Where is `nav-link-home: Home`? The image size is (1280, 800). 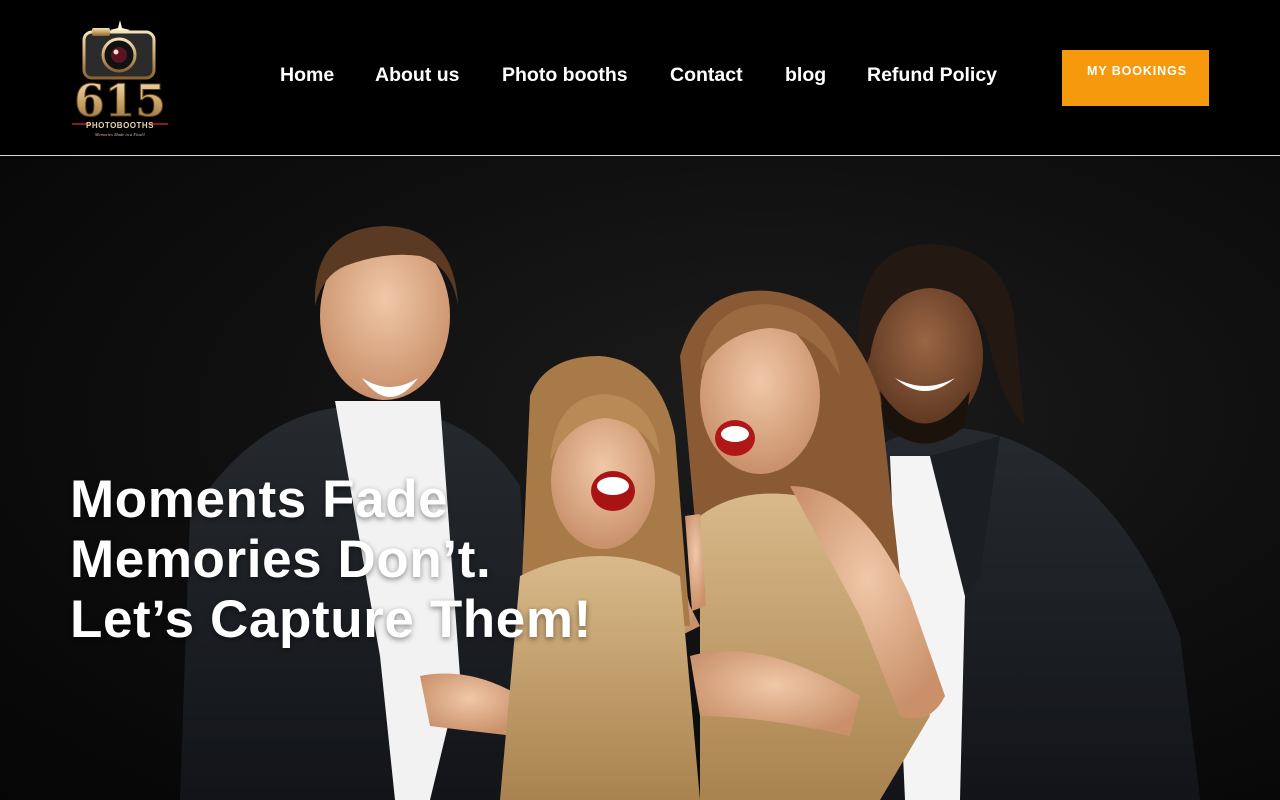 nav-link-home: Home is located at coordinates (307, 75).